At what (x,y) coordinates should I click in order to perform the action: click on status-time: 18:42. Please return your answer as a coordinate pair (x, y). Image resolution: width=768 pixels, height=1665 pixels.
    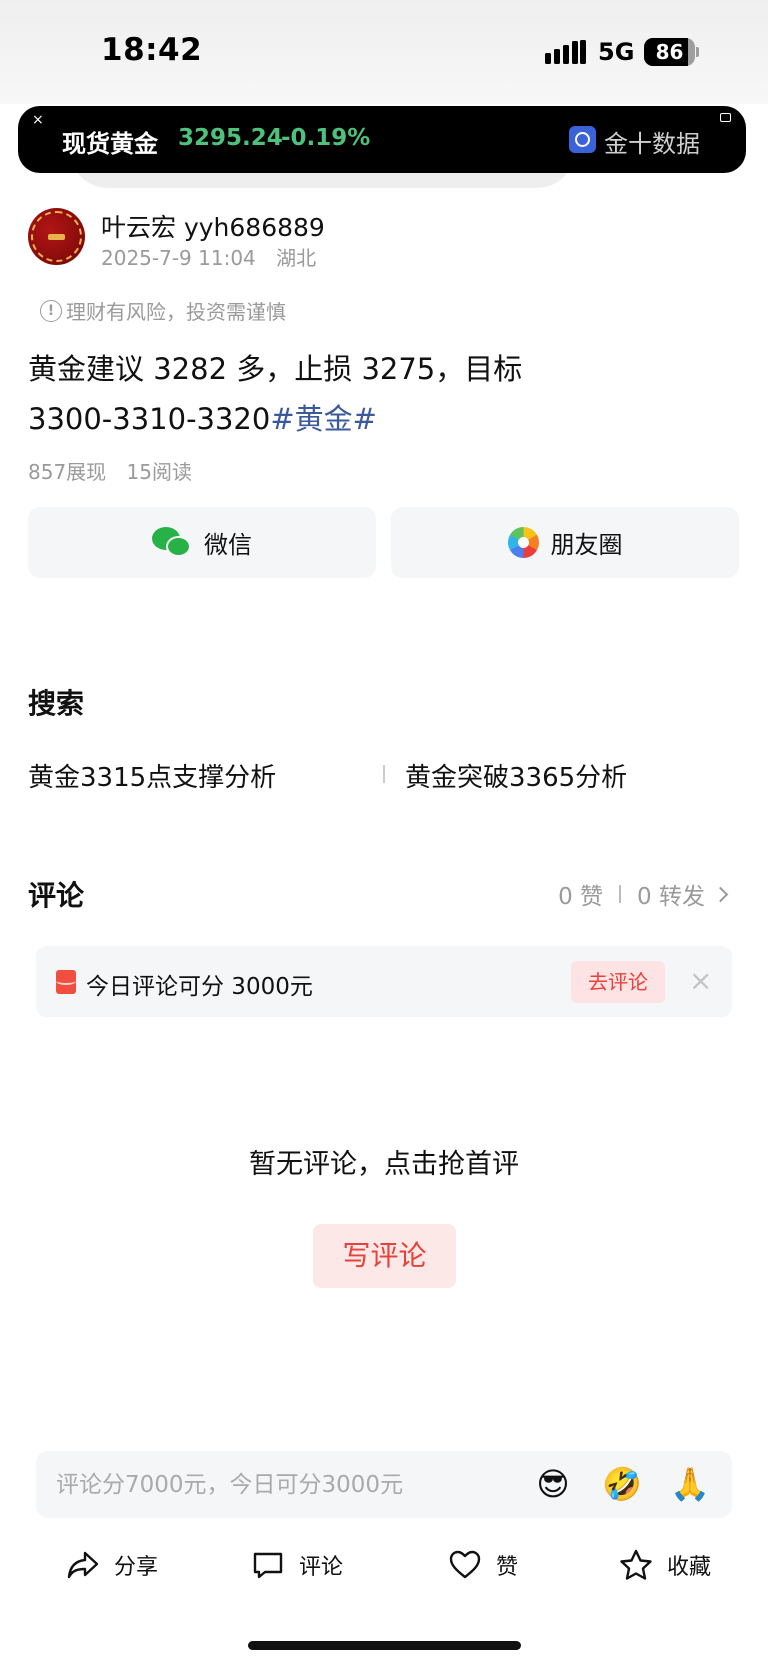
    Looking at the image, I should click on (152, 50).